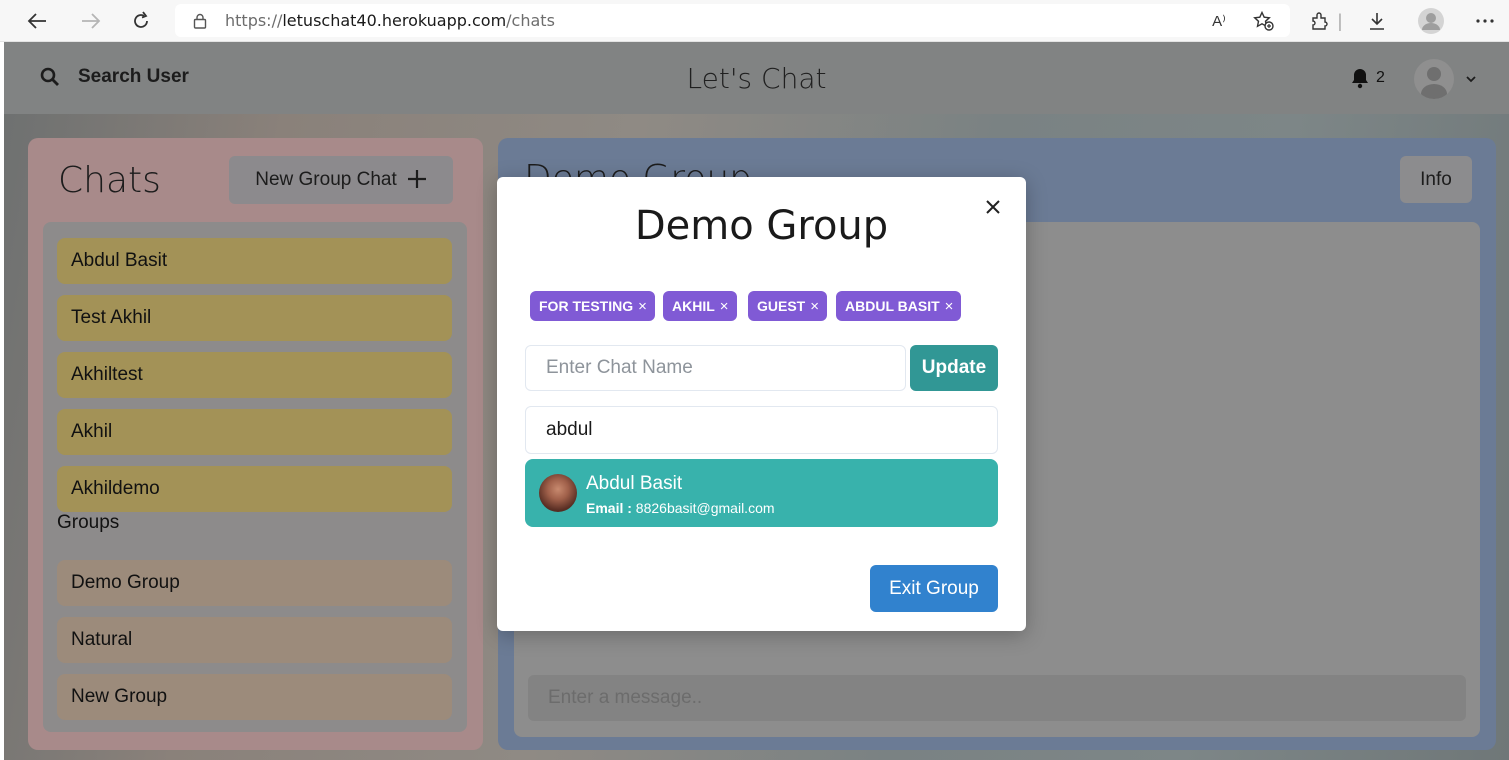  What do you see at coordinates (254, 261) in the screenshot?
I see `chat-item: Abdul Basit` at bounding box center [254, 261].